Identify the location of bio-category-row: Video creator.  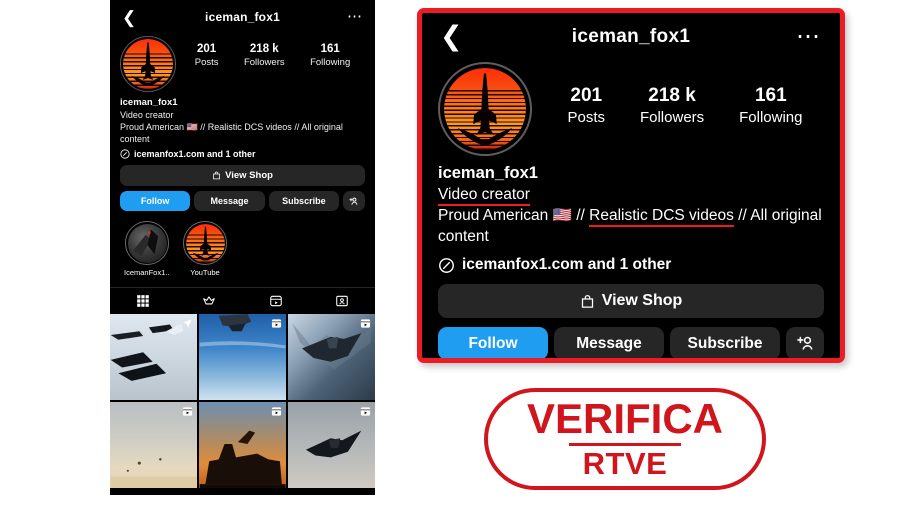
(631, 195).